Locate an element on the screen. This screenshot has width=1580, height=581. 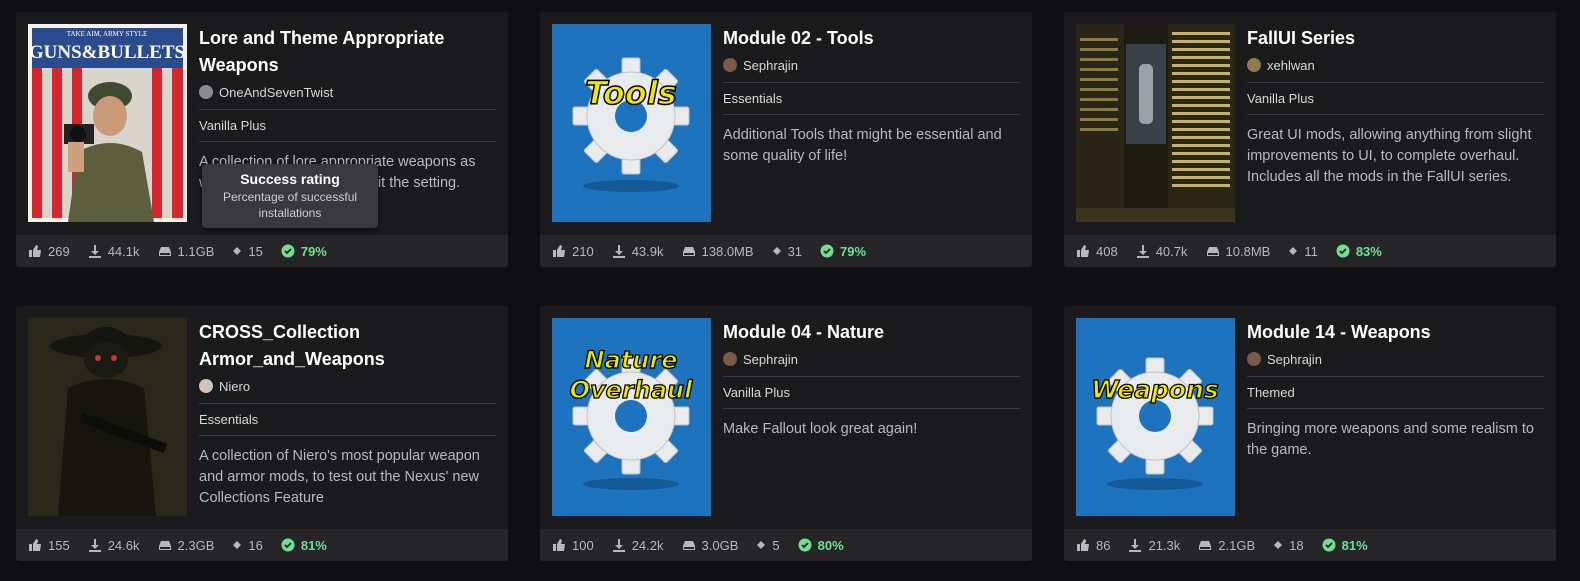
collection-title: Lore and Theme Appropriate Weapons is located at coordinates (347, 52).